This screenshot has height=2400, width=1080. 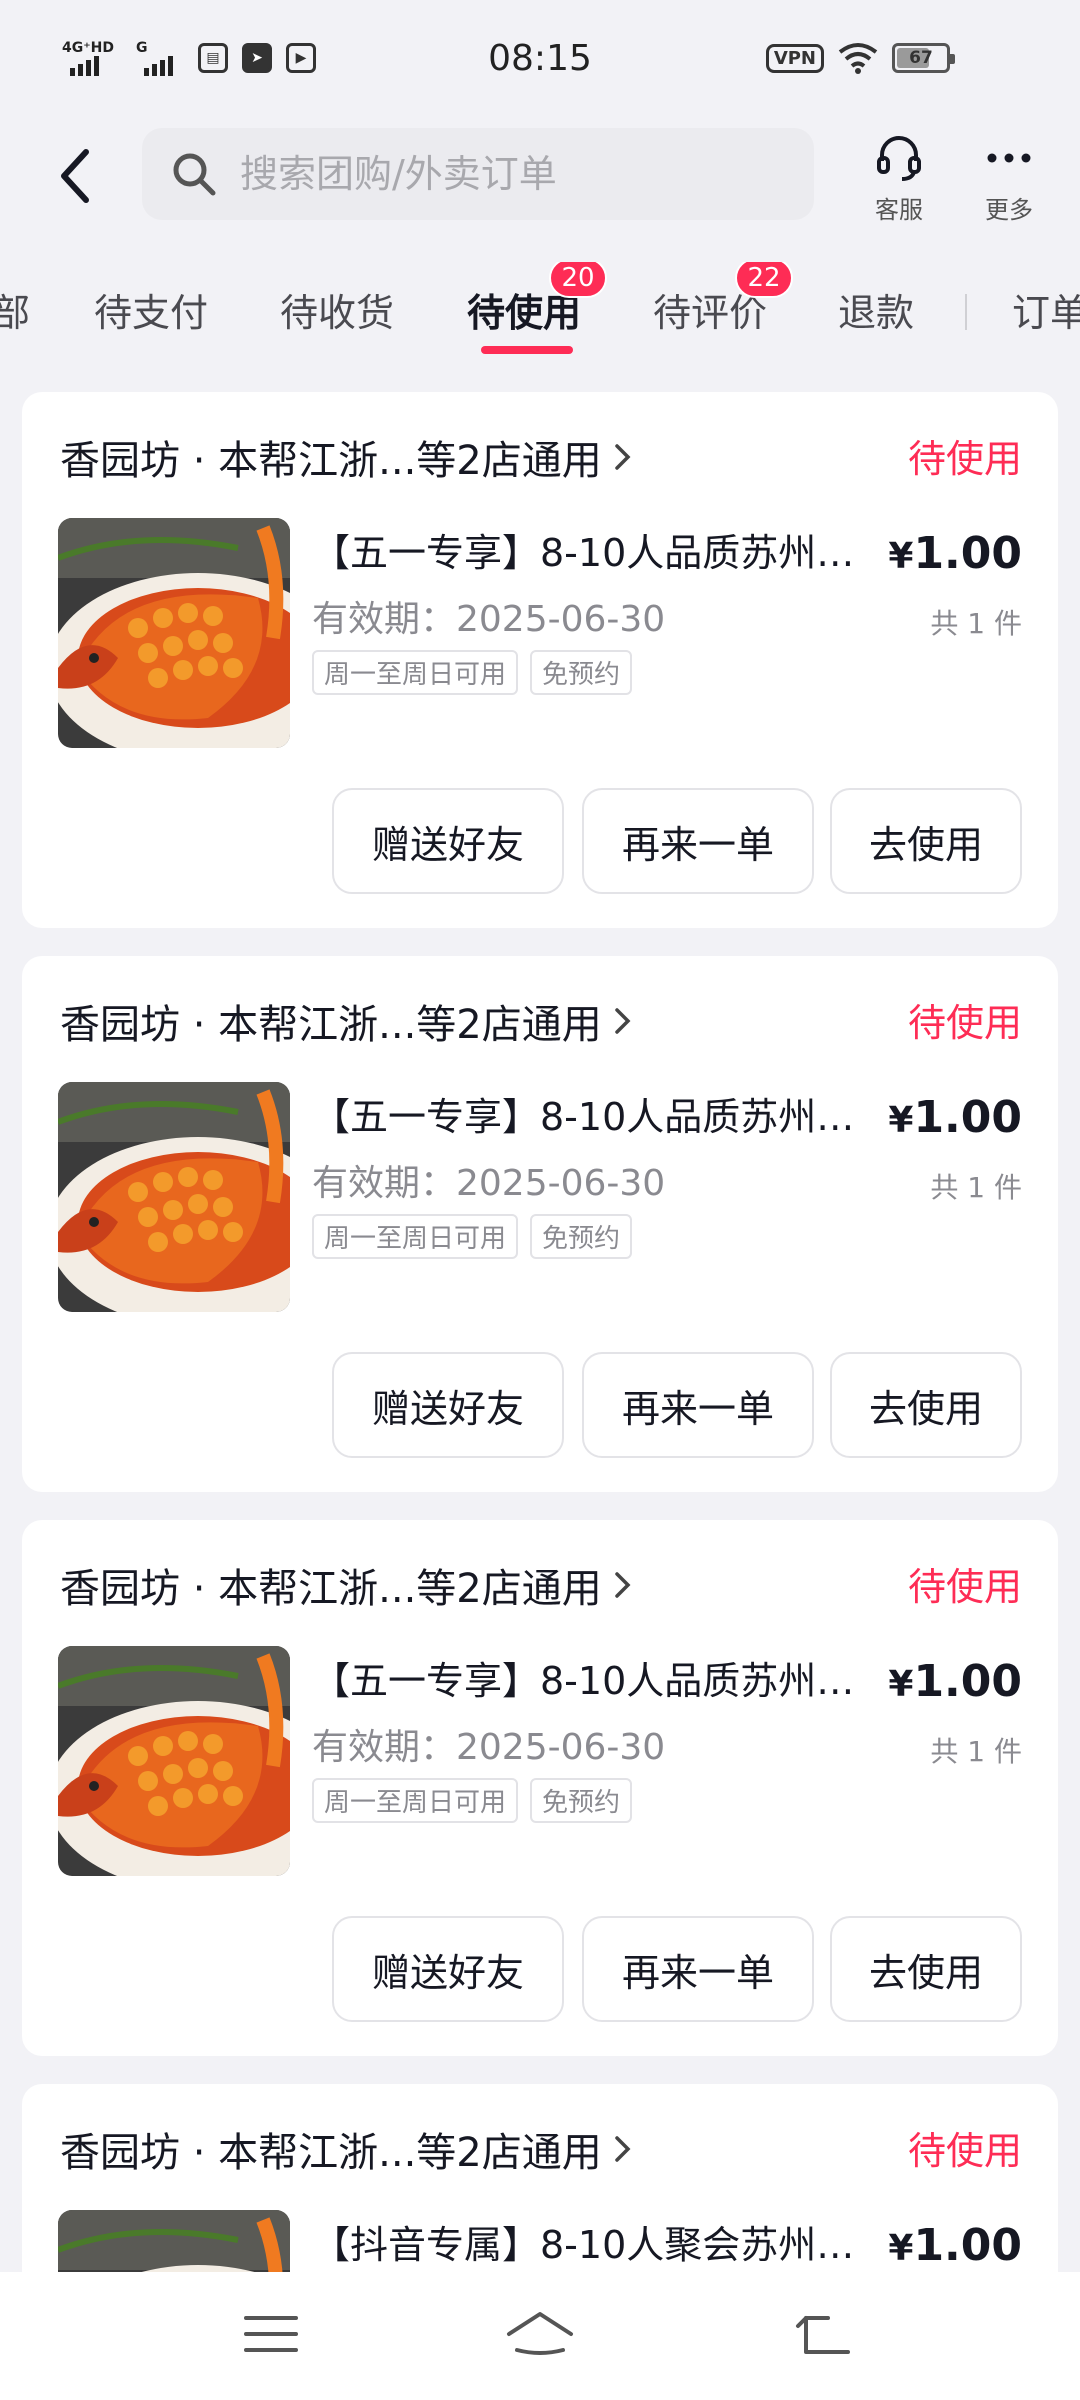 I want to click on tab-all: 部, so click(x=15, y=309).